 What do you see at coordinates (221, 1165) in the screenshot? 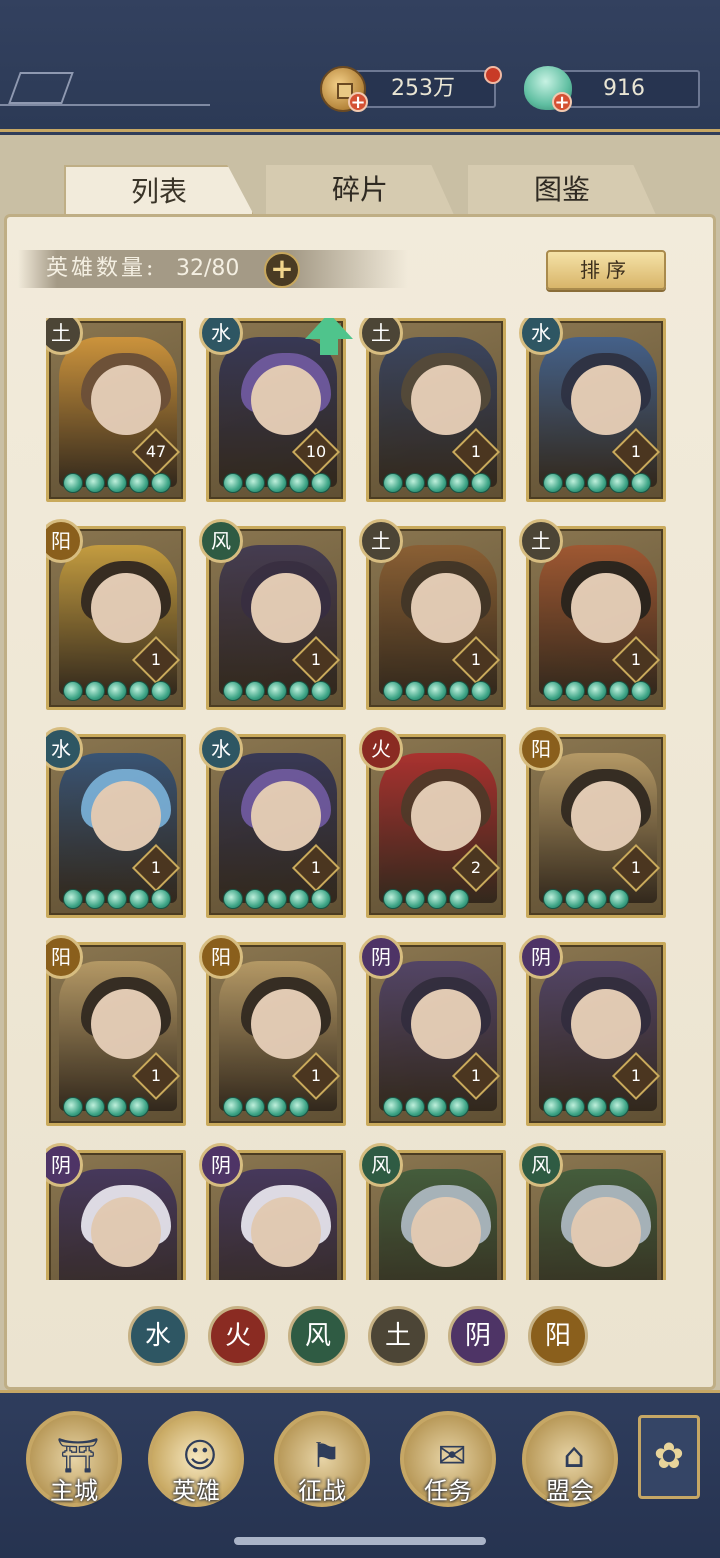
I see `faction-badge-icon: 阴` at bounding box center [221, 1165].